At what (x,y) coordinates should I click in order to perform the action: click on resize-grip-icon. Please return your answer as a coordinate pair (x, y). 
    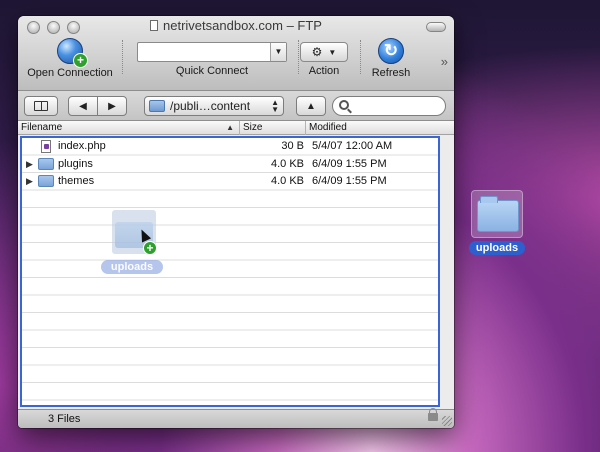
    Looking at the image, I should click on (447, 421).